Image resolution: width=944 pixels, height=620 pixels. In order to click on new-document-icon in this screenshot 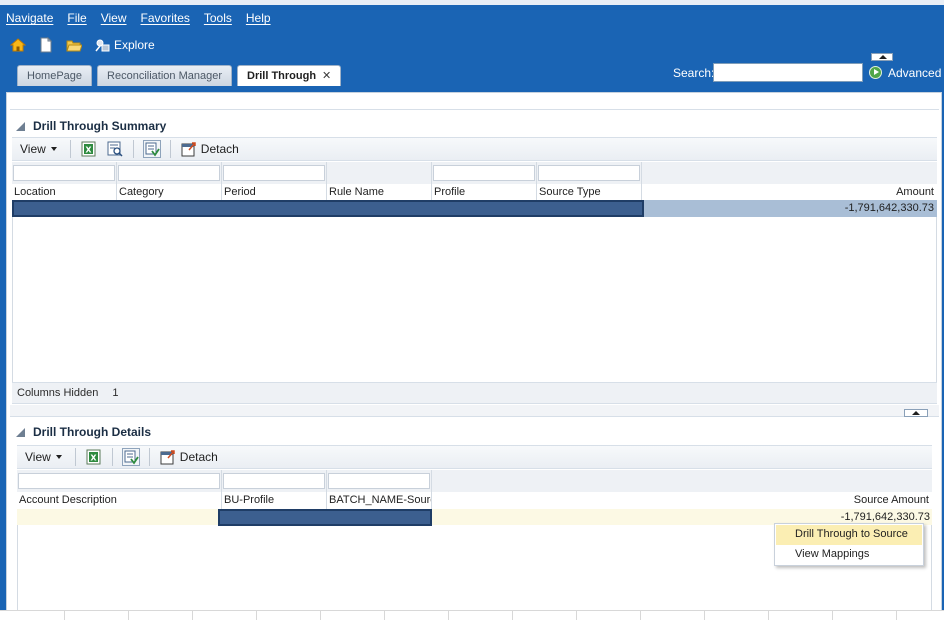, I will do `click(46, 44)`.